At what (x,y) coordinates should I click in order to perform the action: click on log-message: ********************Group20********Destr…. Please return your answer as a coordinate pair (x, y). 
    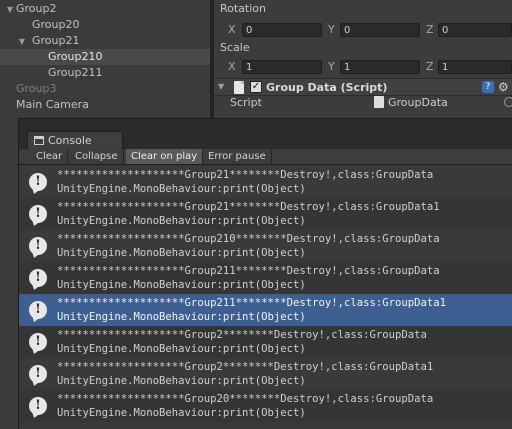
    Looking at the image, I should click on (245, 399).